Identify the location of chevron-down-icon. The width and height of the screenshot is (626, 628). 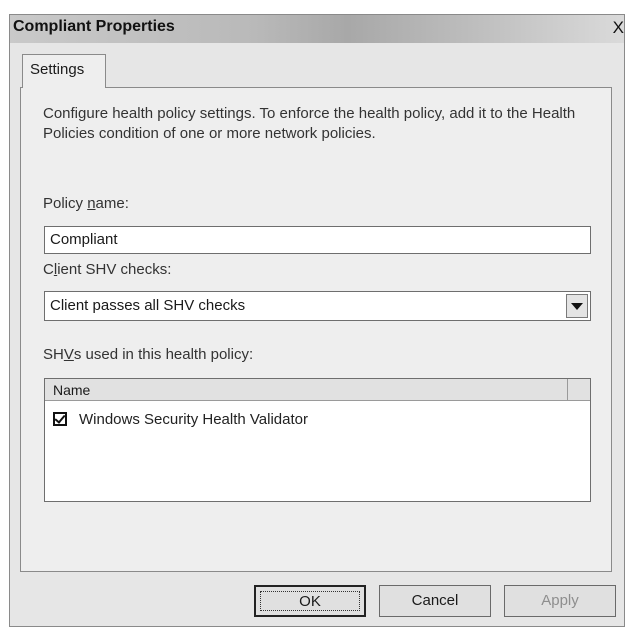
(577, 306).